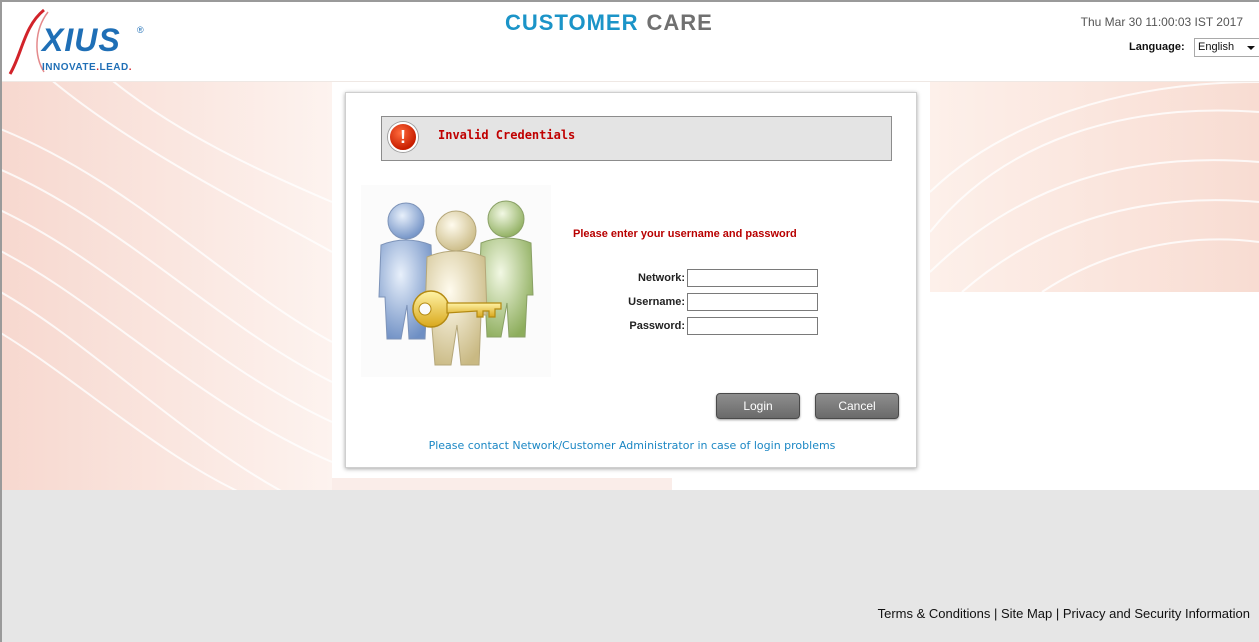 The width and height of the screenshot is (1259, 642). I want to click on sitemap-link: Site Map, so click(1026, 613).